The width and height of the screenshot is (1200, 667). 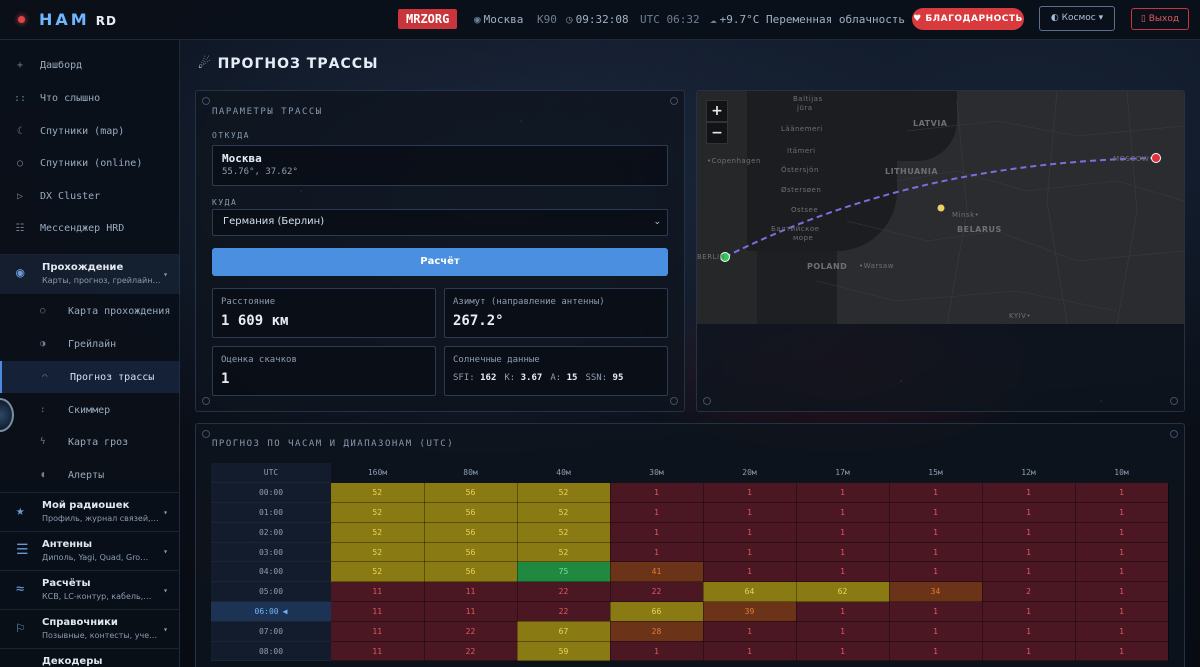 What do you see at coordinates (90, 442) in the screenshot?
I see `sidebar-item-storm-map: ϟ Карта гроз` at bounding box center [90, 442].